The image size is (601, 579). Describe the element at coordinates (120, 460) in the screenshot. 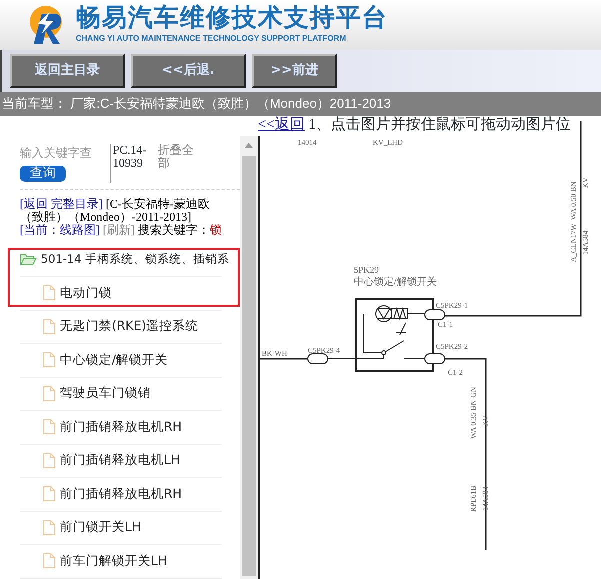

I see `tree-item: 前门插销释放电机LH` at that location.